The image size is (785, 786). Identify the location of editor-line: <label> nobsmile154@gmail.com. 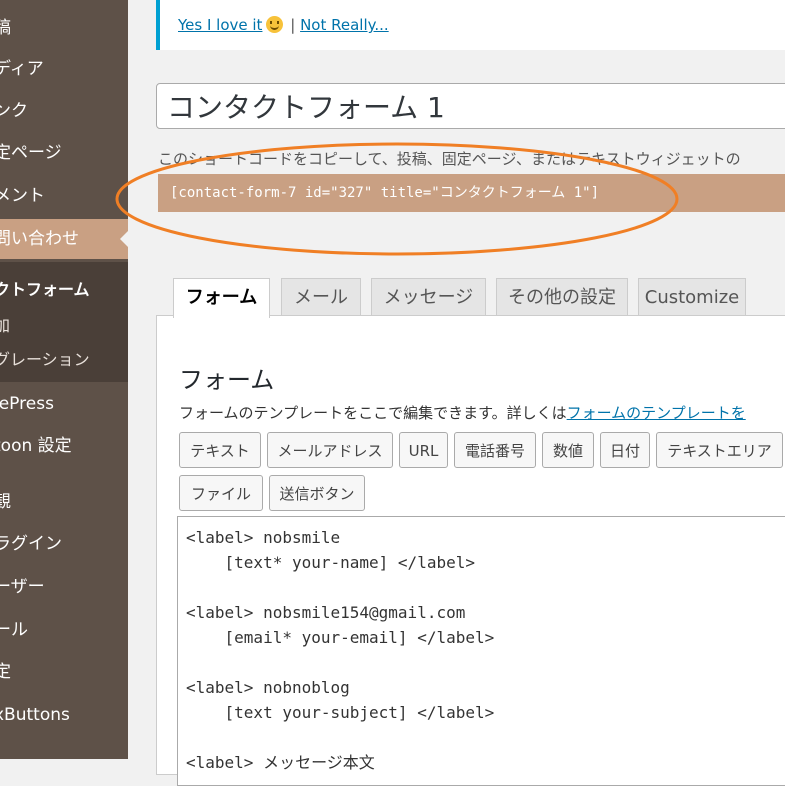
(326, 612).